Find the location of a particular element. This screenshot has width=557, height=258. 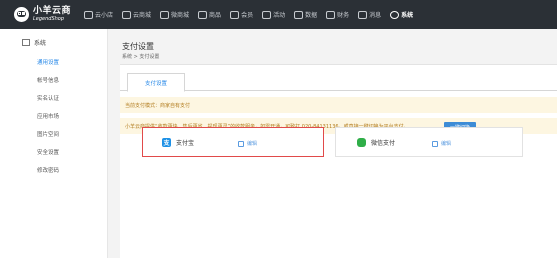

wechat-pay-label: 微信支付 is located at coordinates (383, 143).